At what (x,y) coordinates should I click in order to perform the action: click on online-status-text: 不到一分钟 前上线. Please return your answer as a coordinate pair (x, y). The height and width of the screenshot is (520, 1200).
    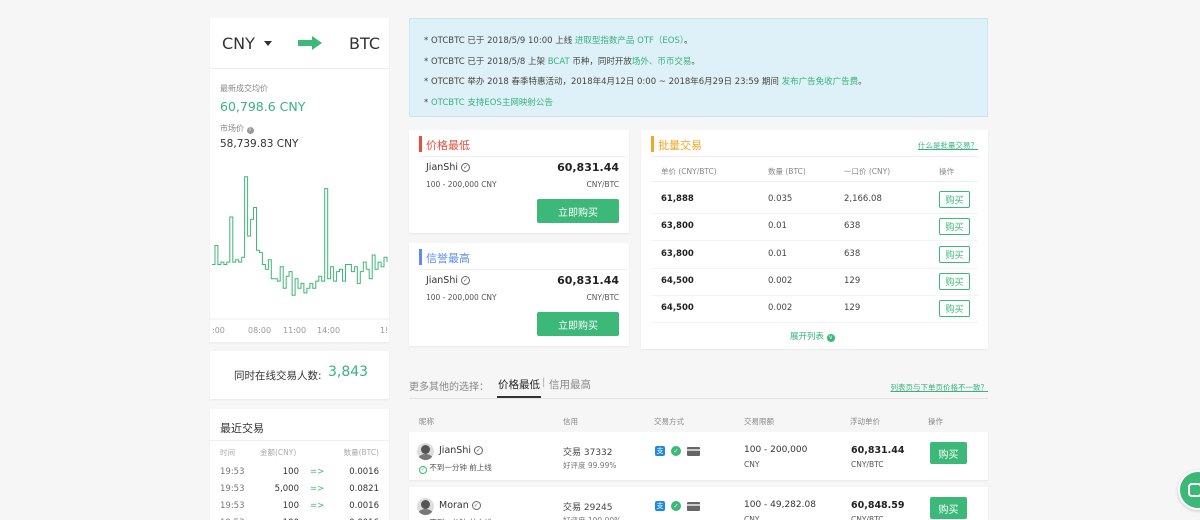
    Looking at the image, I should click on (460, 467).